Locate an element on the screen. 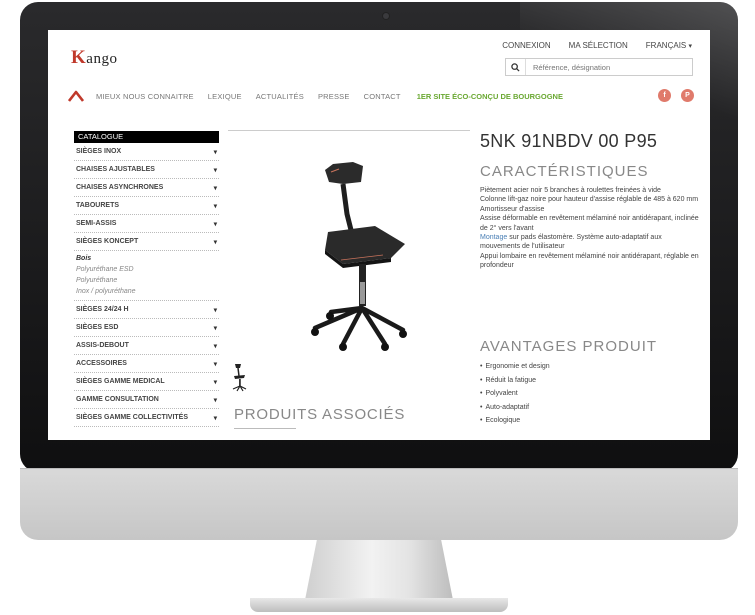 The width and height of the screenshot is (755, 615). logo-text: ango is located at coordinates (102, 59).